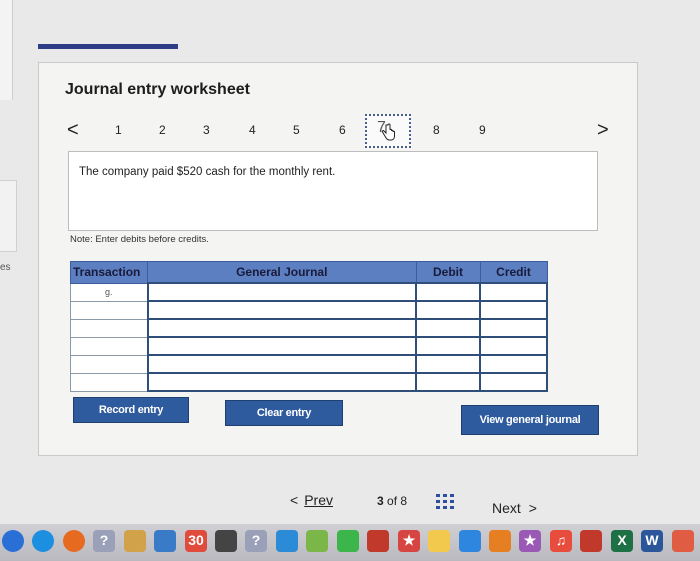 The width and height of the screenshot is (700, 561). Describe the element at coordinates (13, 541) in the screenshot. I see `finder-icon` at that location.